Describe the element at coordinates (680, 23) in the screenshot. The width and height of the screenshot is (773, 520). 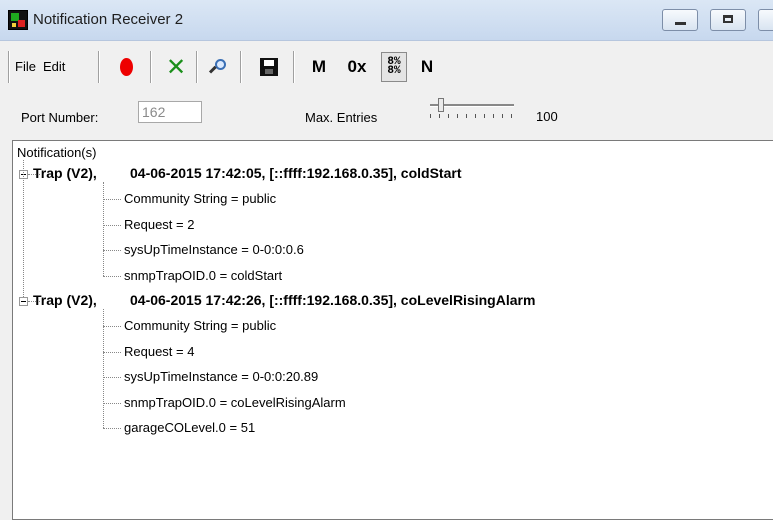
I see `minimize-icon` at that location.